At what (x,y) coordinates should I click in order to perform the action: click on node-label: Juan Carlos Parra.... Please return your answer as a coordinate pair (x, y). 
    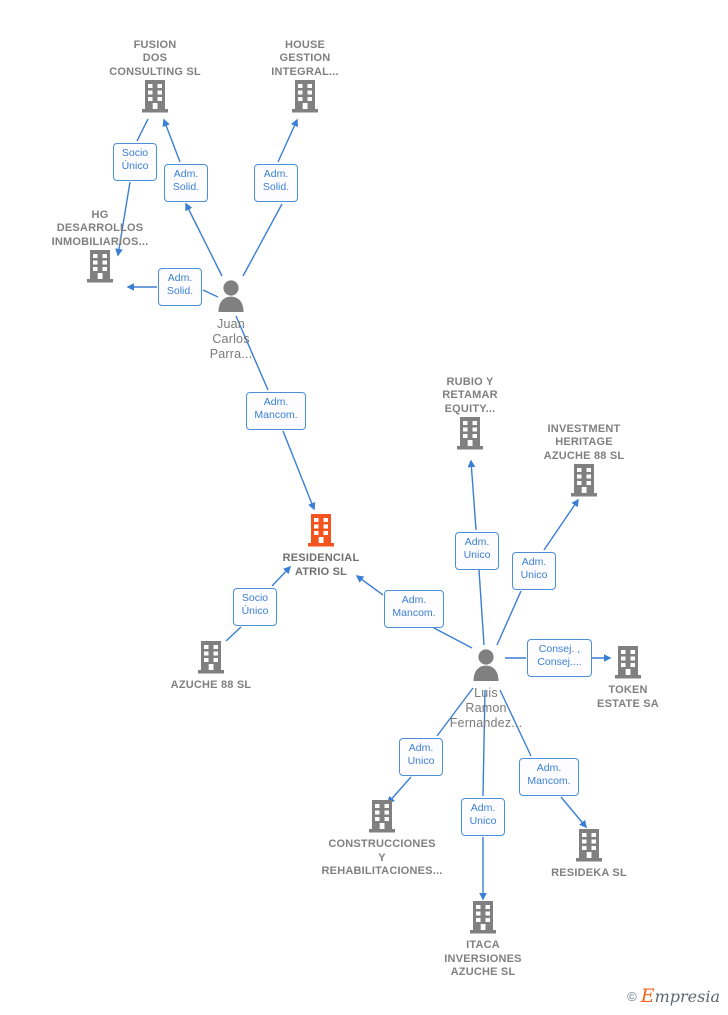
    Looking at the image, I should click on (231, 339).